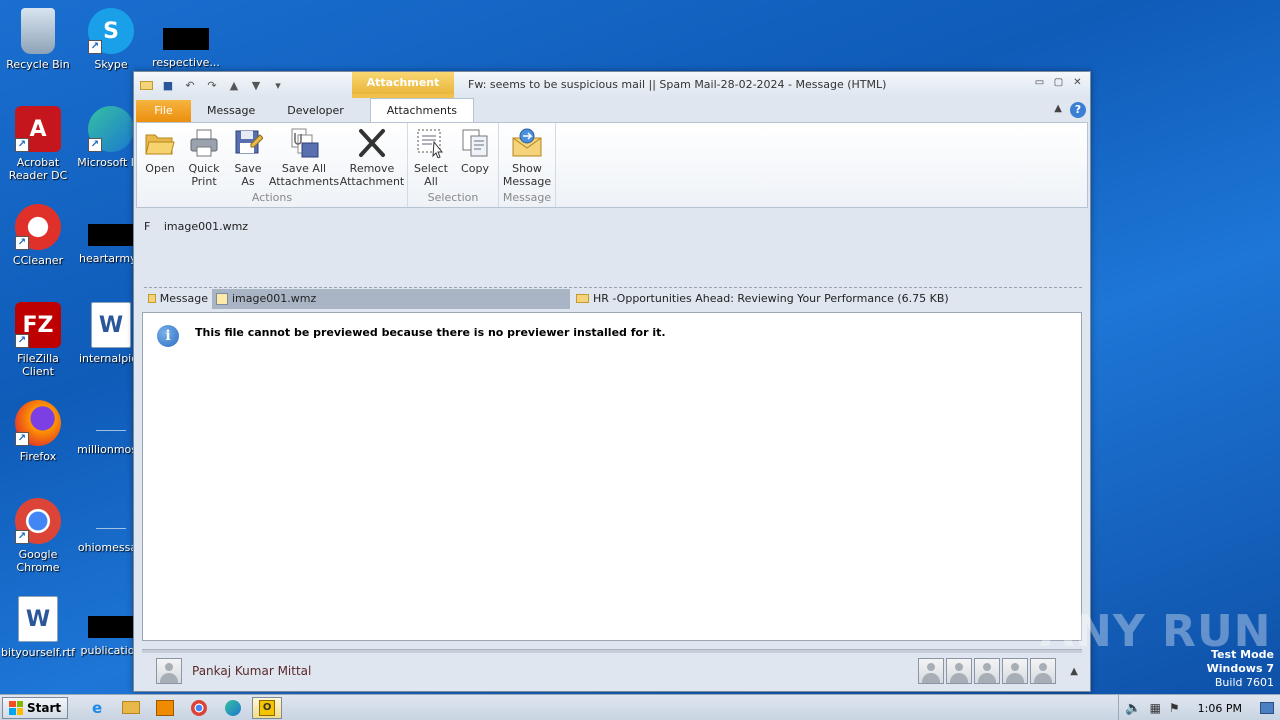  I want to click on desktop-icon-acrobat: A ↗ Acrobat Reader DC, so click(38, 144).